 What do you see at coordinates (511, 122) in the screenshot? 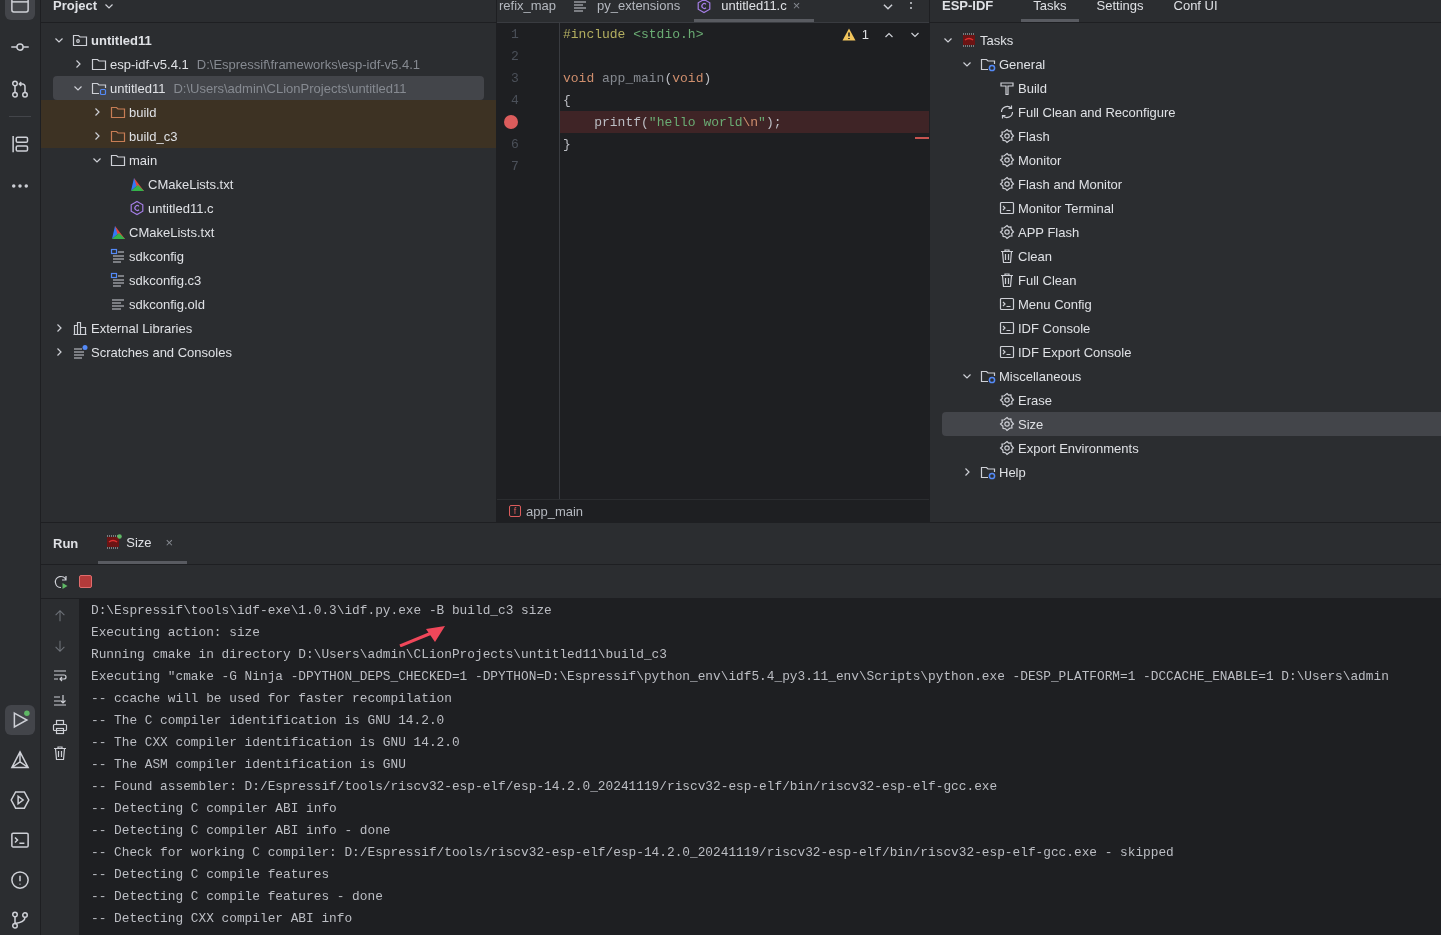
I see `breakpoint-dot` at bounding box center [511, 122].